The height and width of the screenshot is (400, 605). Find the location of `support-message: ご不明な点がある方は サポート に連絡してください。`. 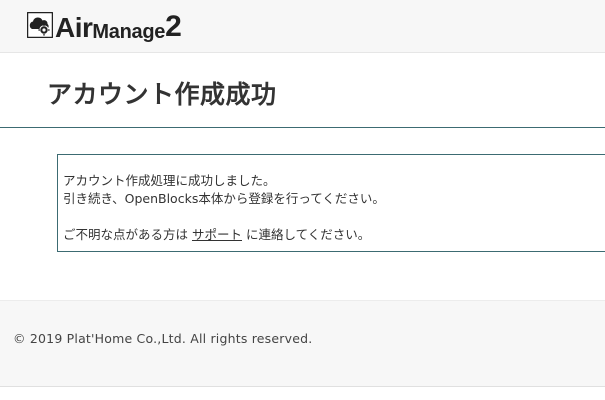

support-message: ご不明な点がある方は サポート に連絡してください。 is located at coordinates (216, 233).